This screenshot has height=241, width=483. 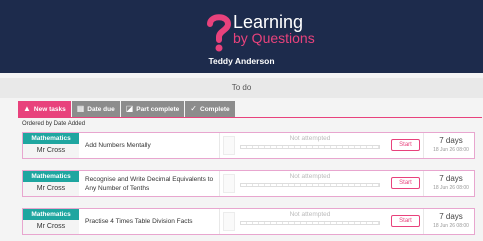 I want to click on tab-label: New tasks, so click(x=49, y=109).